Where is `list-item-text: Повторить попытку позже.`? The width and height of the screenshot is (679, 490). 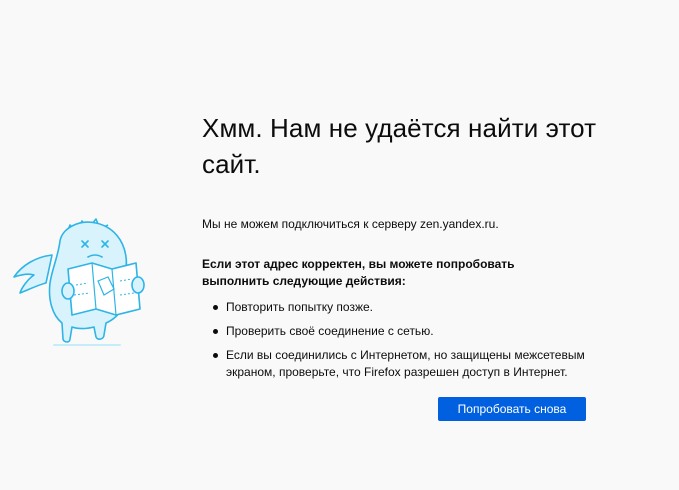
list-item-text: Повторить попытку позже. is located at coordinates (299, 307).